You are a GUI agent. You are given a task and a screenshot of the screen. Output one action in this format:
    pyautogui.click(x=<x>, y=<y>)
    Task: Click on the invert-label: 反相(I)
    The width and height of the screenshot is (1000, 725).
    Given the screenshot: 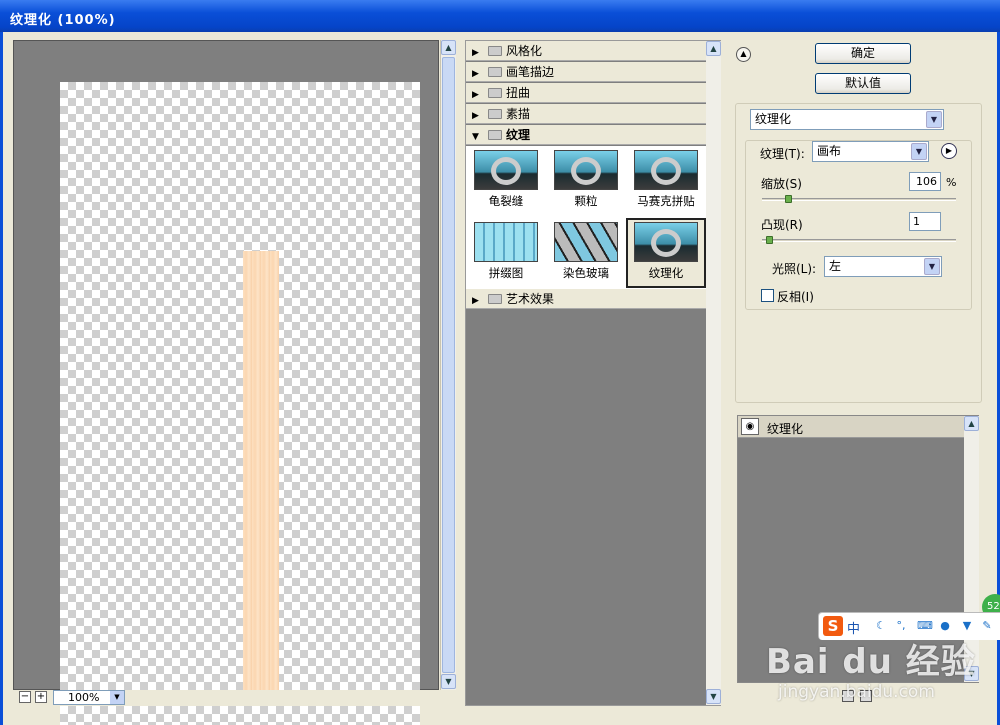 What is the action you would take?
    pyautogui.click(x=795, y=297)
    